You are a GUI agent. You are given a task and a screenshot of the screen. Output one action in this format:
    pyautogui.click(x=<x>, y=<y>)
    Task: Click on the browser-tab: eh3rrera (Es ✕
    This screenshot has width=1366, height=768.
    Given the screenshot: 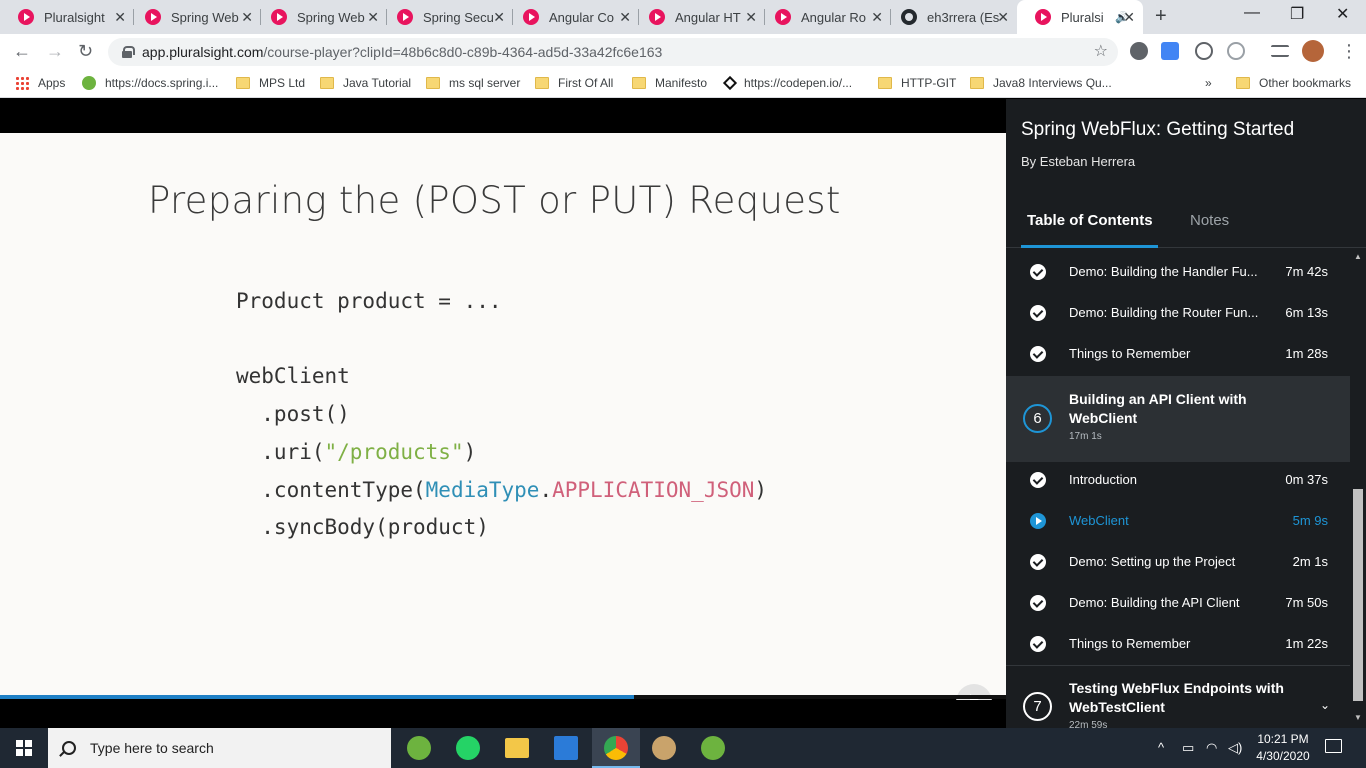 What is the action you would take?
    pyautogui.click(x=950, y=17)
    